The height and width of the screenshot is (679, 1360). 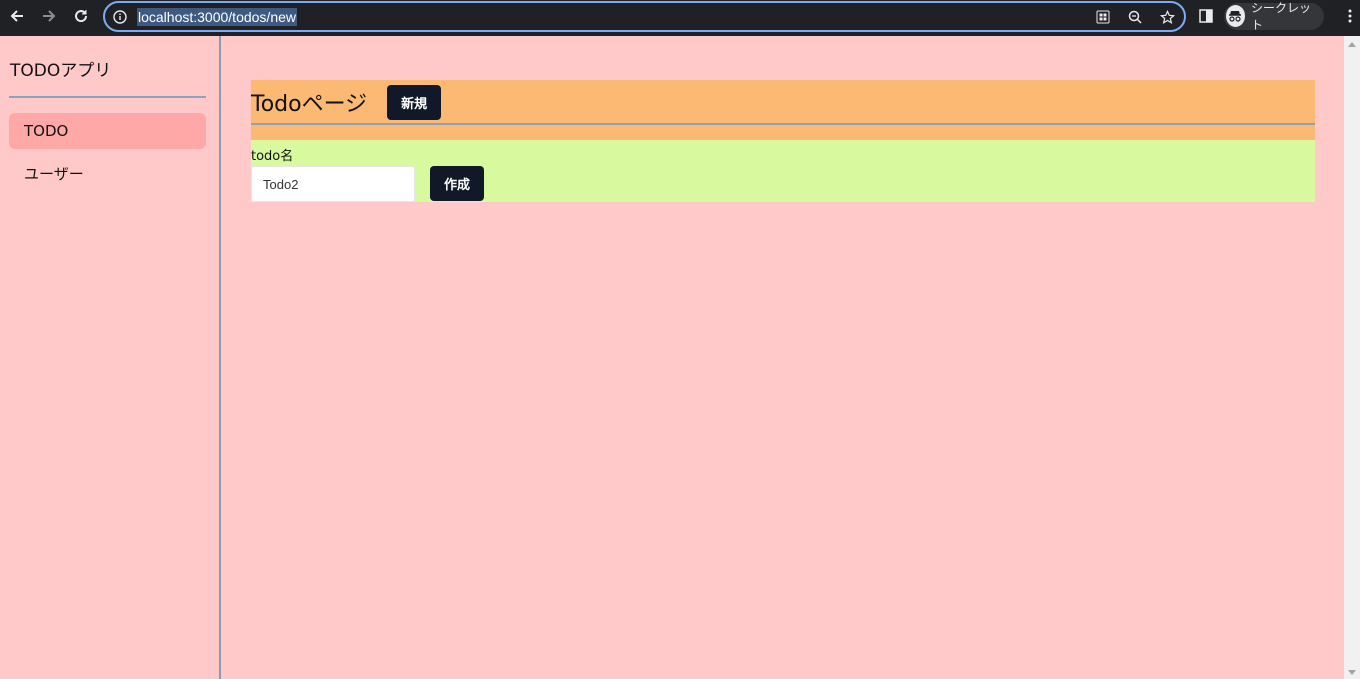 I want to click on sidebar-item-todo: TODO, so click(x=107, y=131).